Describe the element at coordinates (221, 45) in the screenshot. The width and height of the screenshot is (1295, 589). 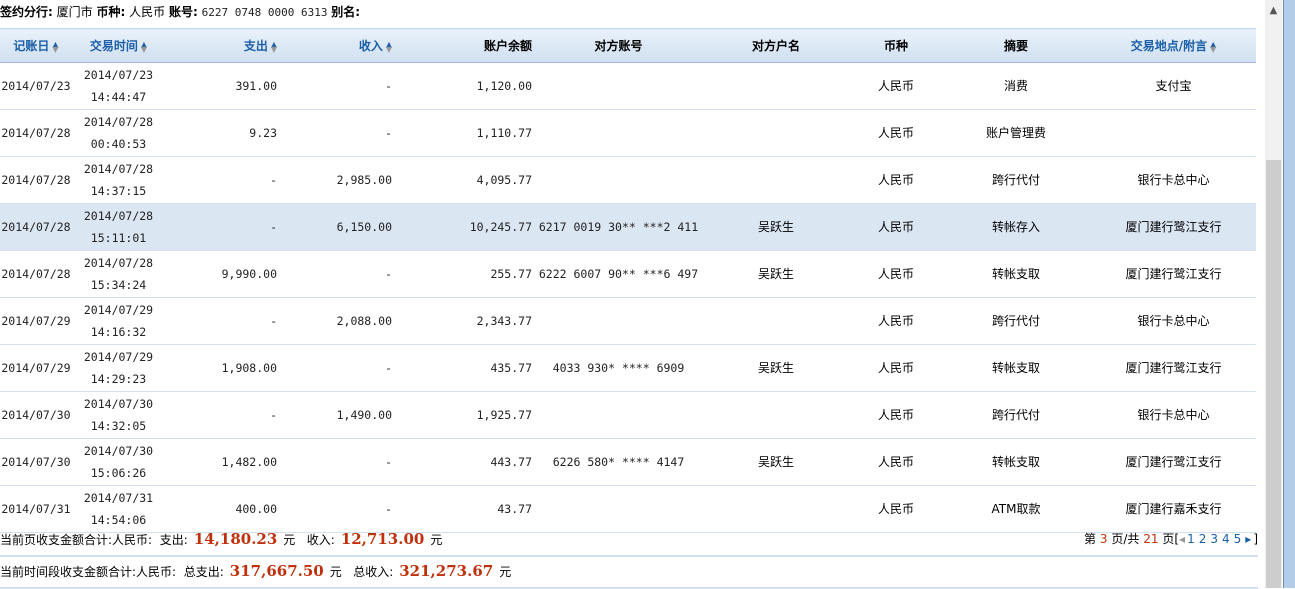
I see `column-header: 支出 ▲ ▼` at that location.